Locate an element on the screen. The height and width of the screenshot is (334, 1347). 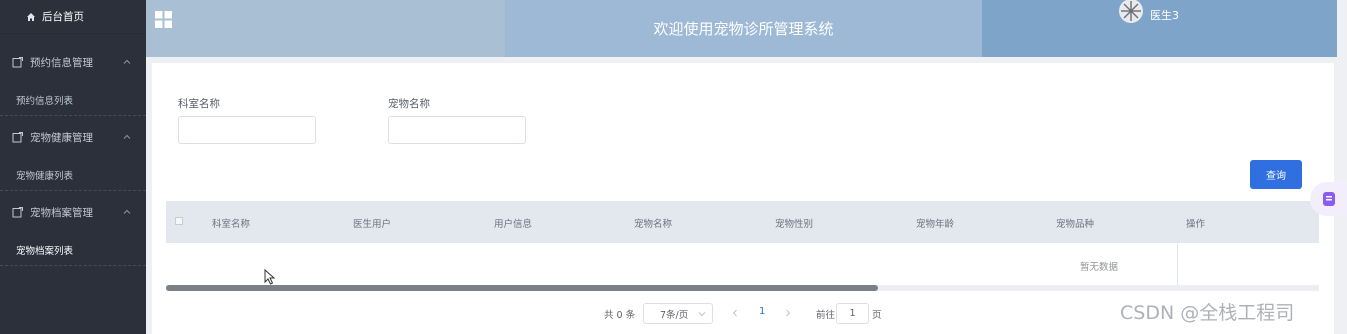
chevron-down-icon is located at coordinates (702, 314).